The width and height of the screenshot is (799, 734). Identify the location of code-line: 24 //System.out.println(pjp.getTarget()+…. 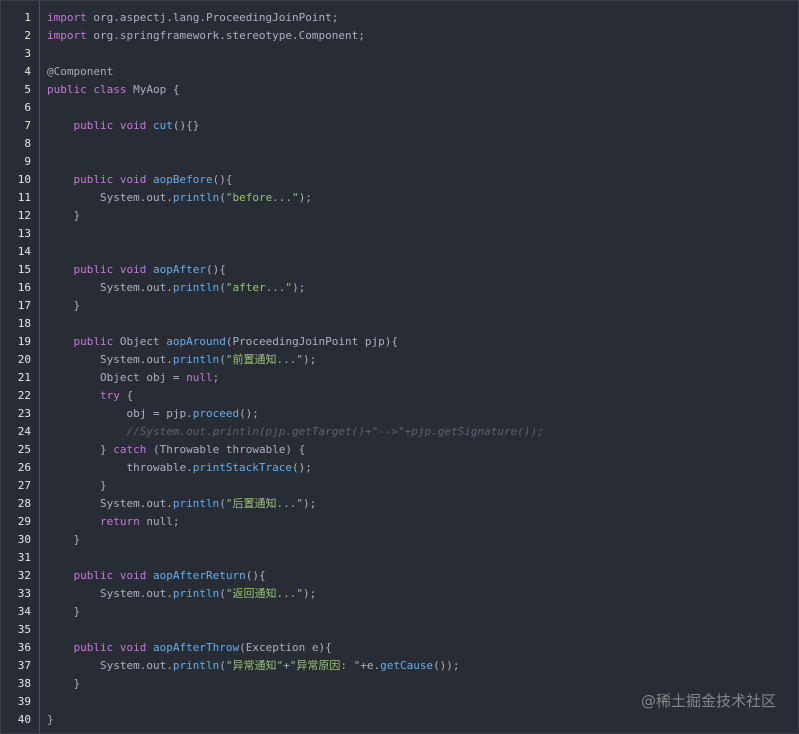
(399, 432).